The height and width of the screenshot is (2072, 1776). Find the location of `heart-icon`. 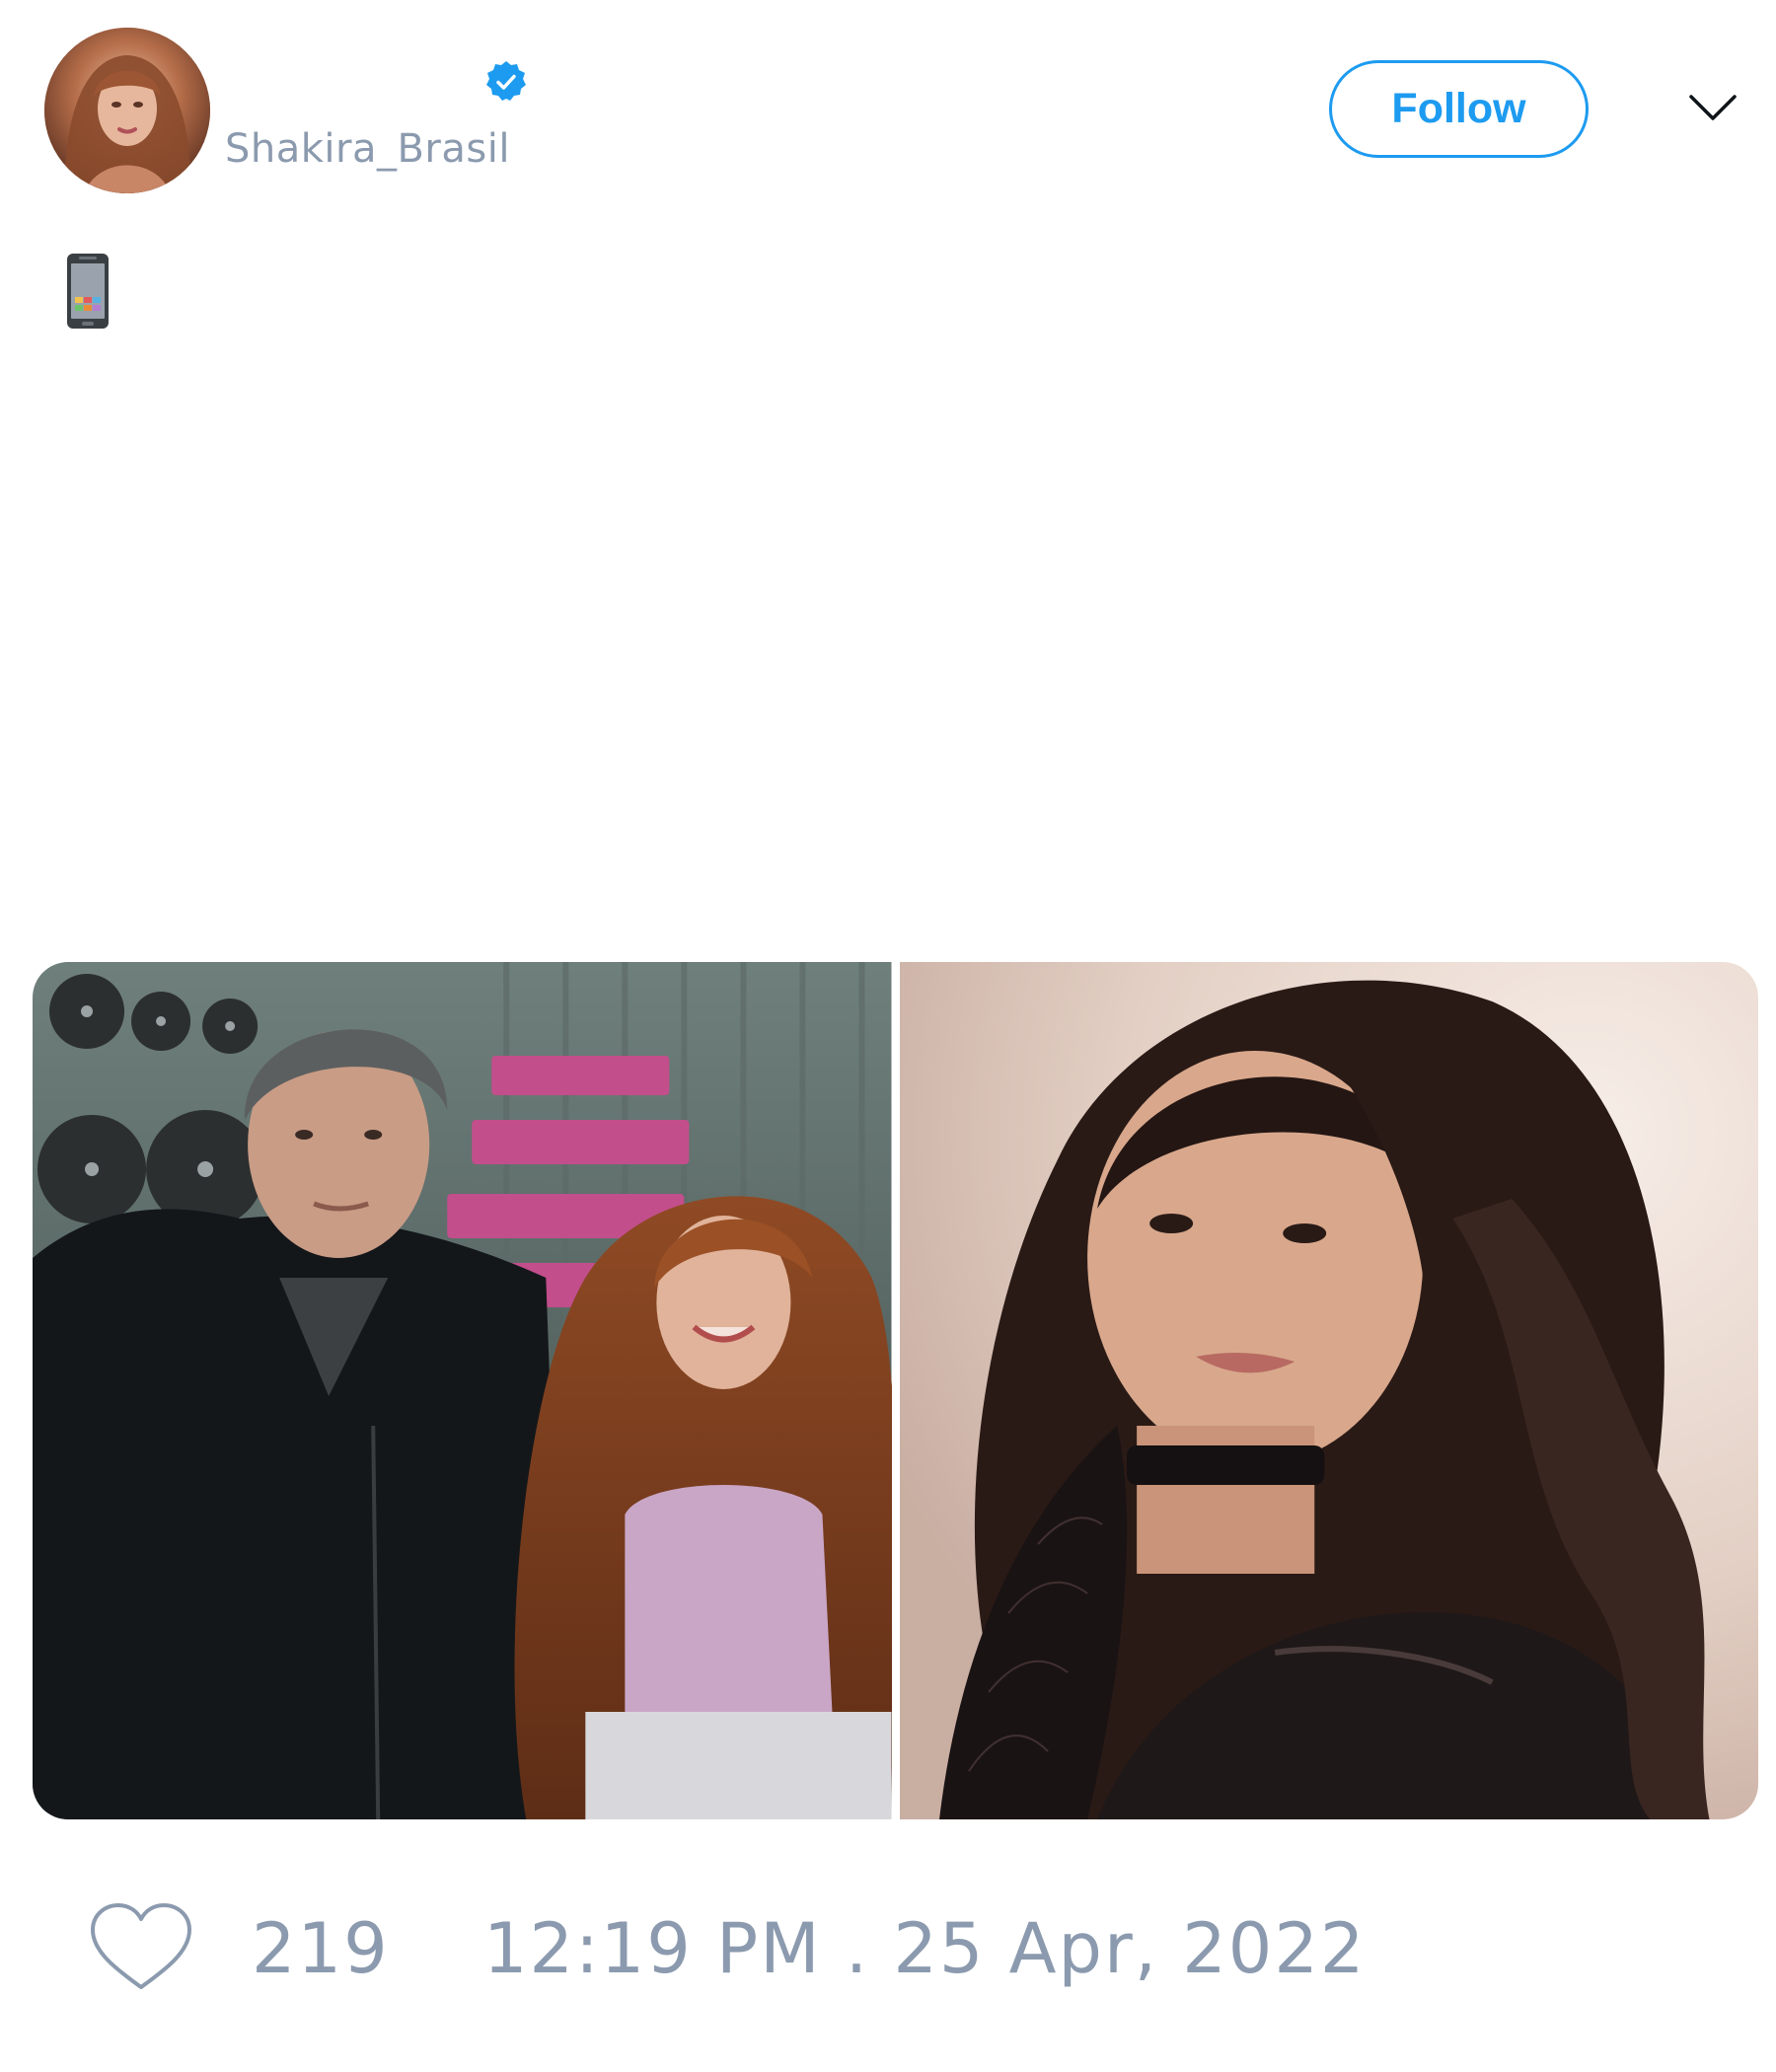

heart-icon is located at coordinates (141, 1947).